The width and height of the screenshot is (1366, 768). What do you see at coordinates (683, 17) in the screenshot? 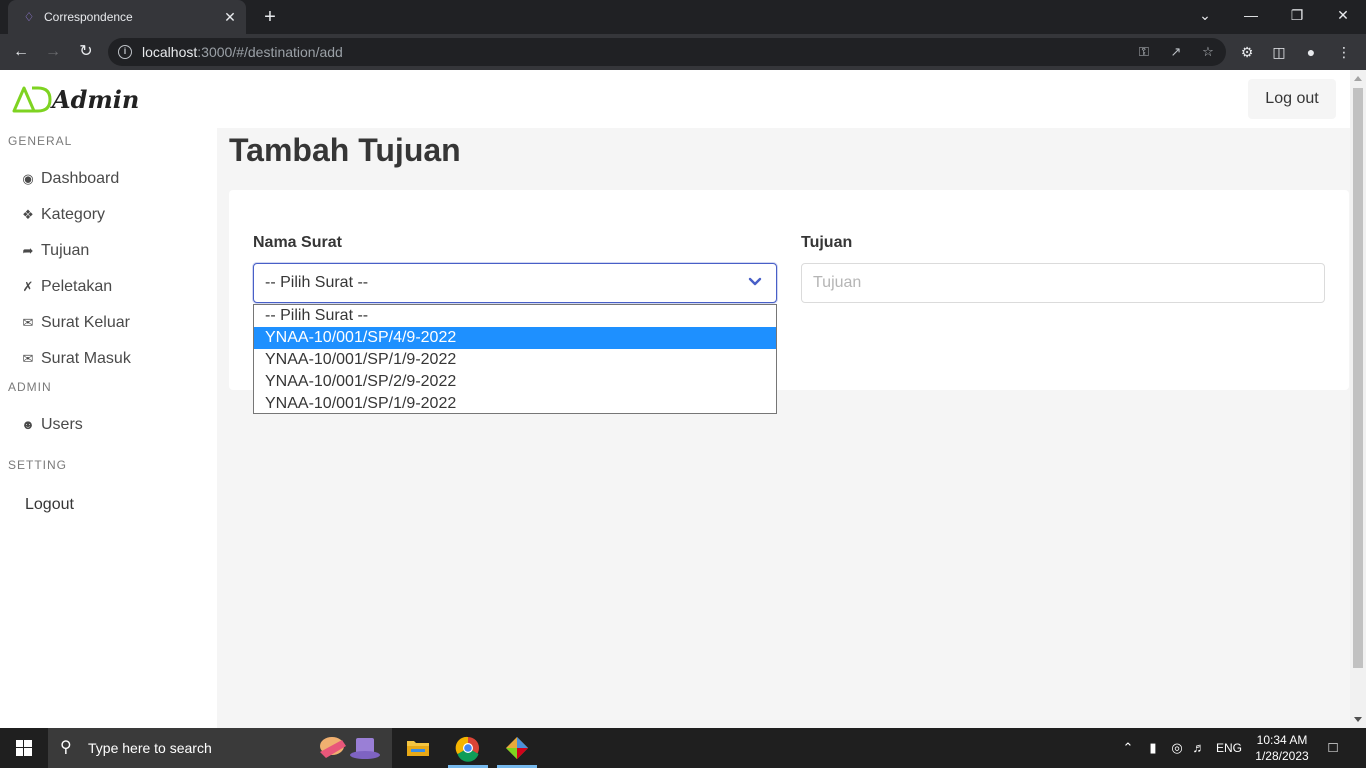
I see `browser-titlebar: ♢ Correspondence ✕ + ⌄ — ❐ ✕` at bounding box center [683, 17].